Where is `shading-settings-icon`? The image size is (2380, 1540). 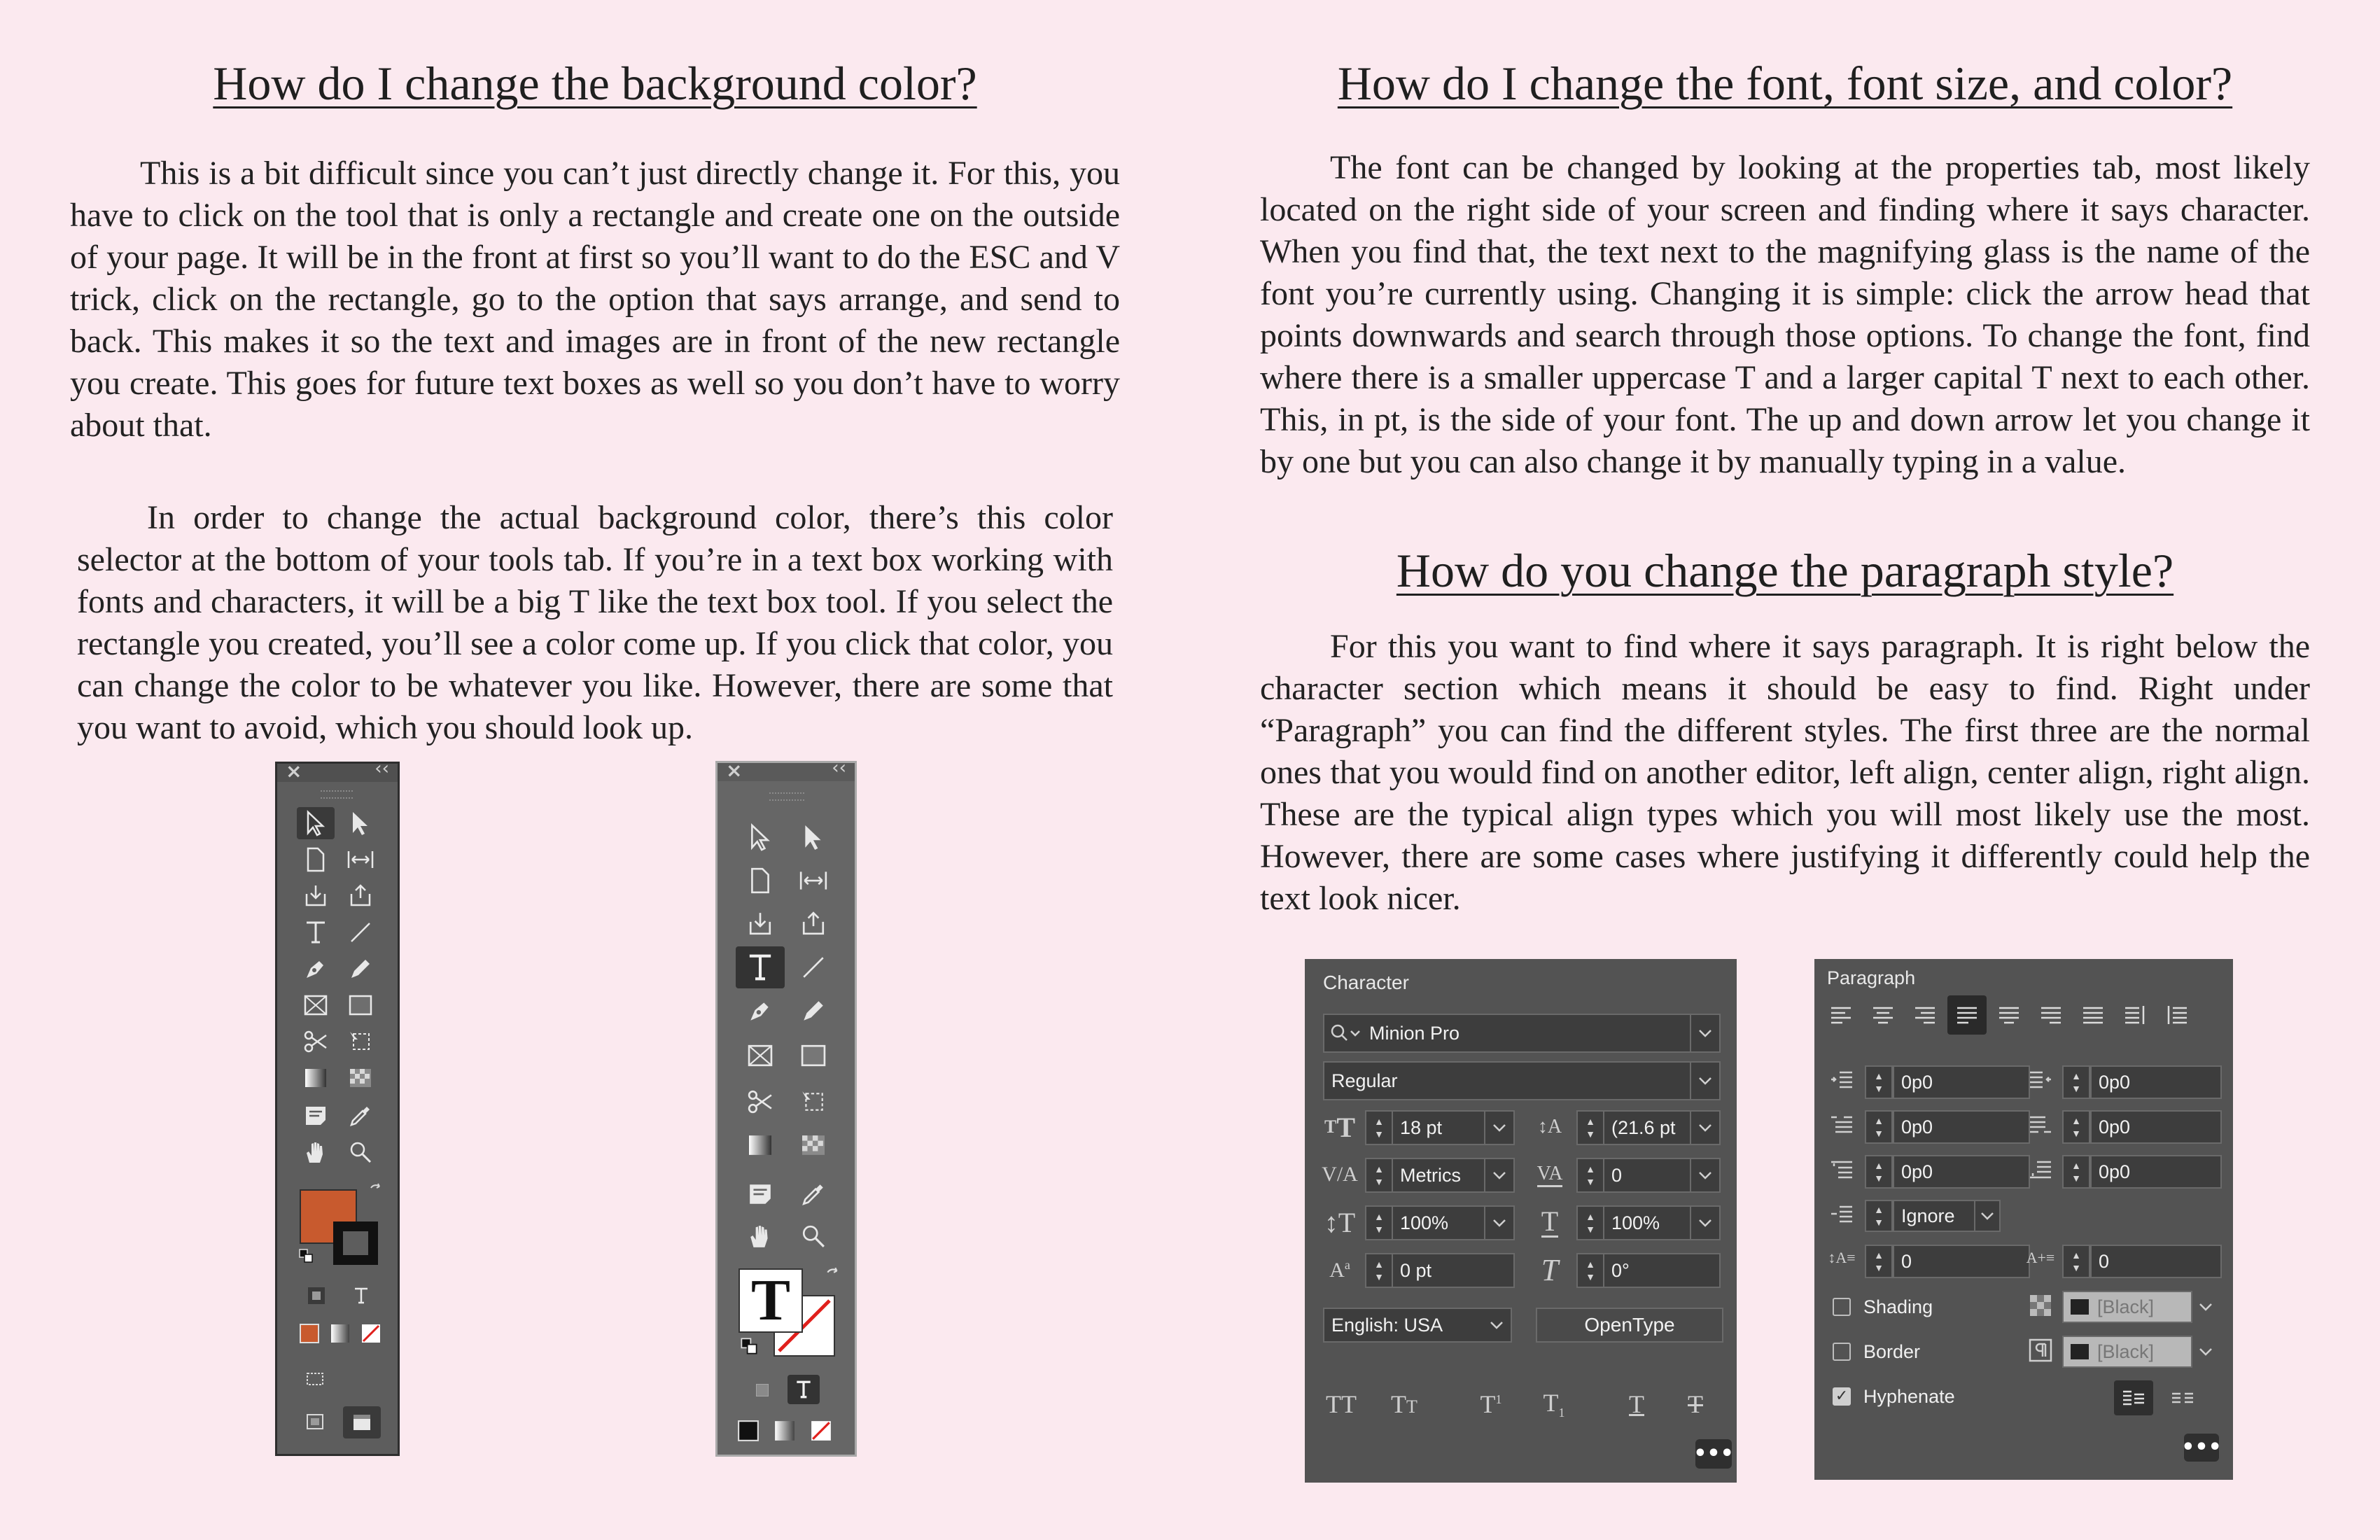 shading-settings-icon is located at coordinates (2040, 1305).